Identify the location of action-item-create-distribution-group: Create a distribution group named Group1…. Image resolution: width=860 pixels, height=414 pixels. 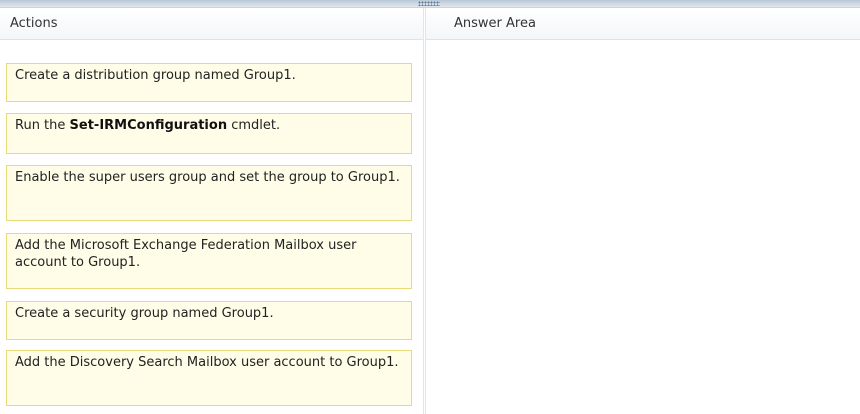
(209, 82).